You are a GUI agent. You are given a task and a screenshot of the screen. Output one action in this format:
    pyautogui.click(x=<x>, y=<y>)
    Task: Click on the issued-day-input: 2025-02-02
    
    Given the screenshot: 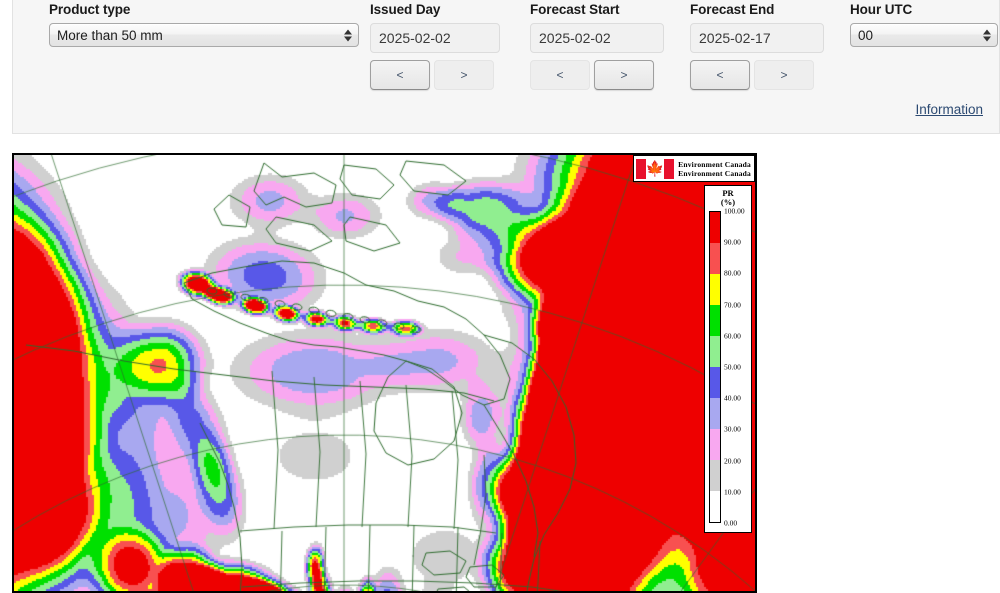 What is the action you would take?
    pyautogui.click(x=435, y=38)
    